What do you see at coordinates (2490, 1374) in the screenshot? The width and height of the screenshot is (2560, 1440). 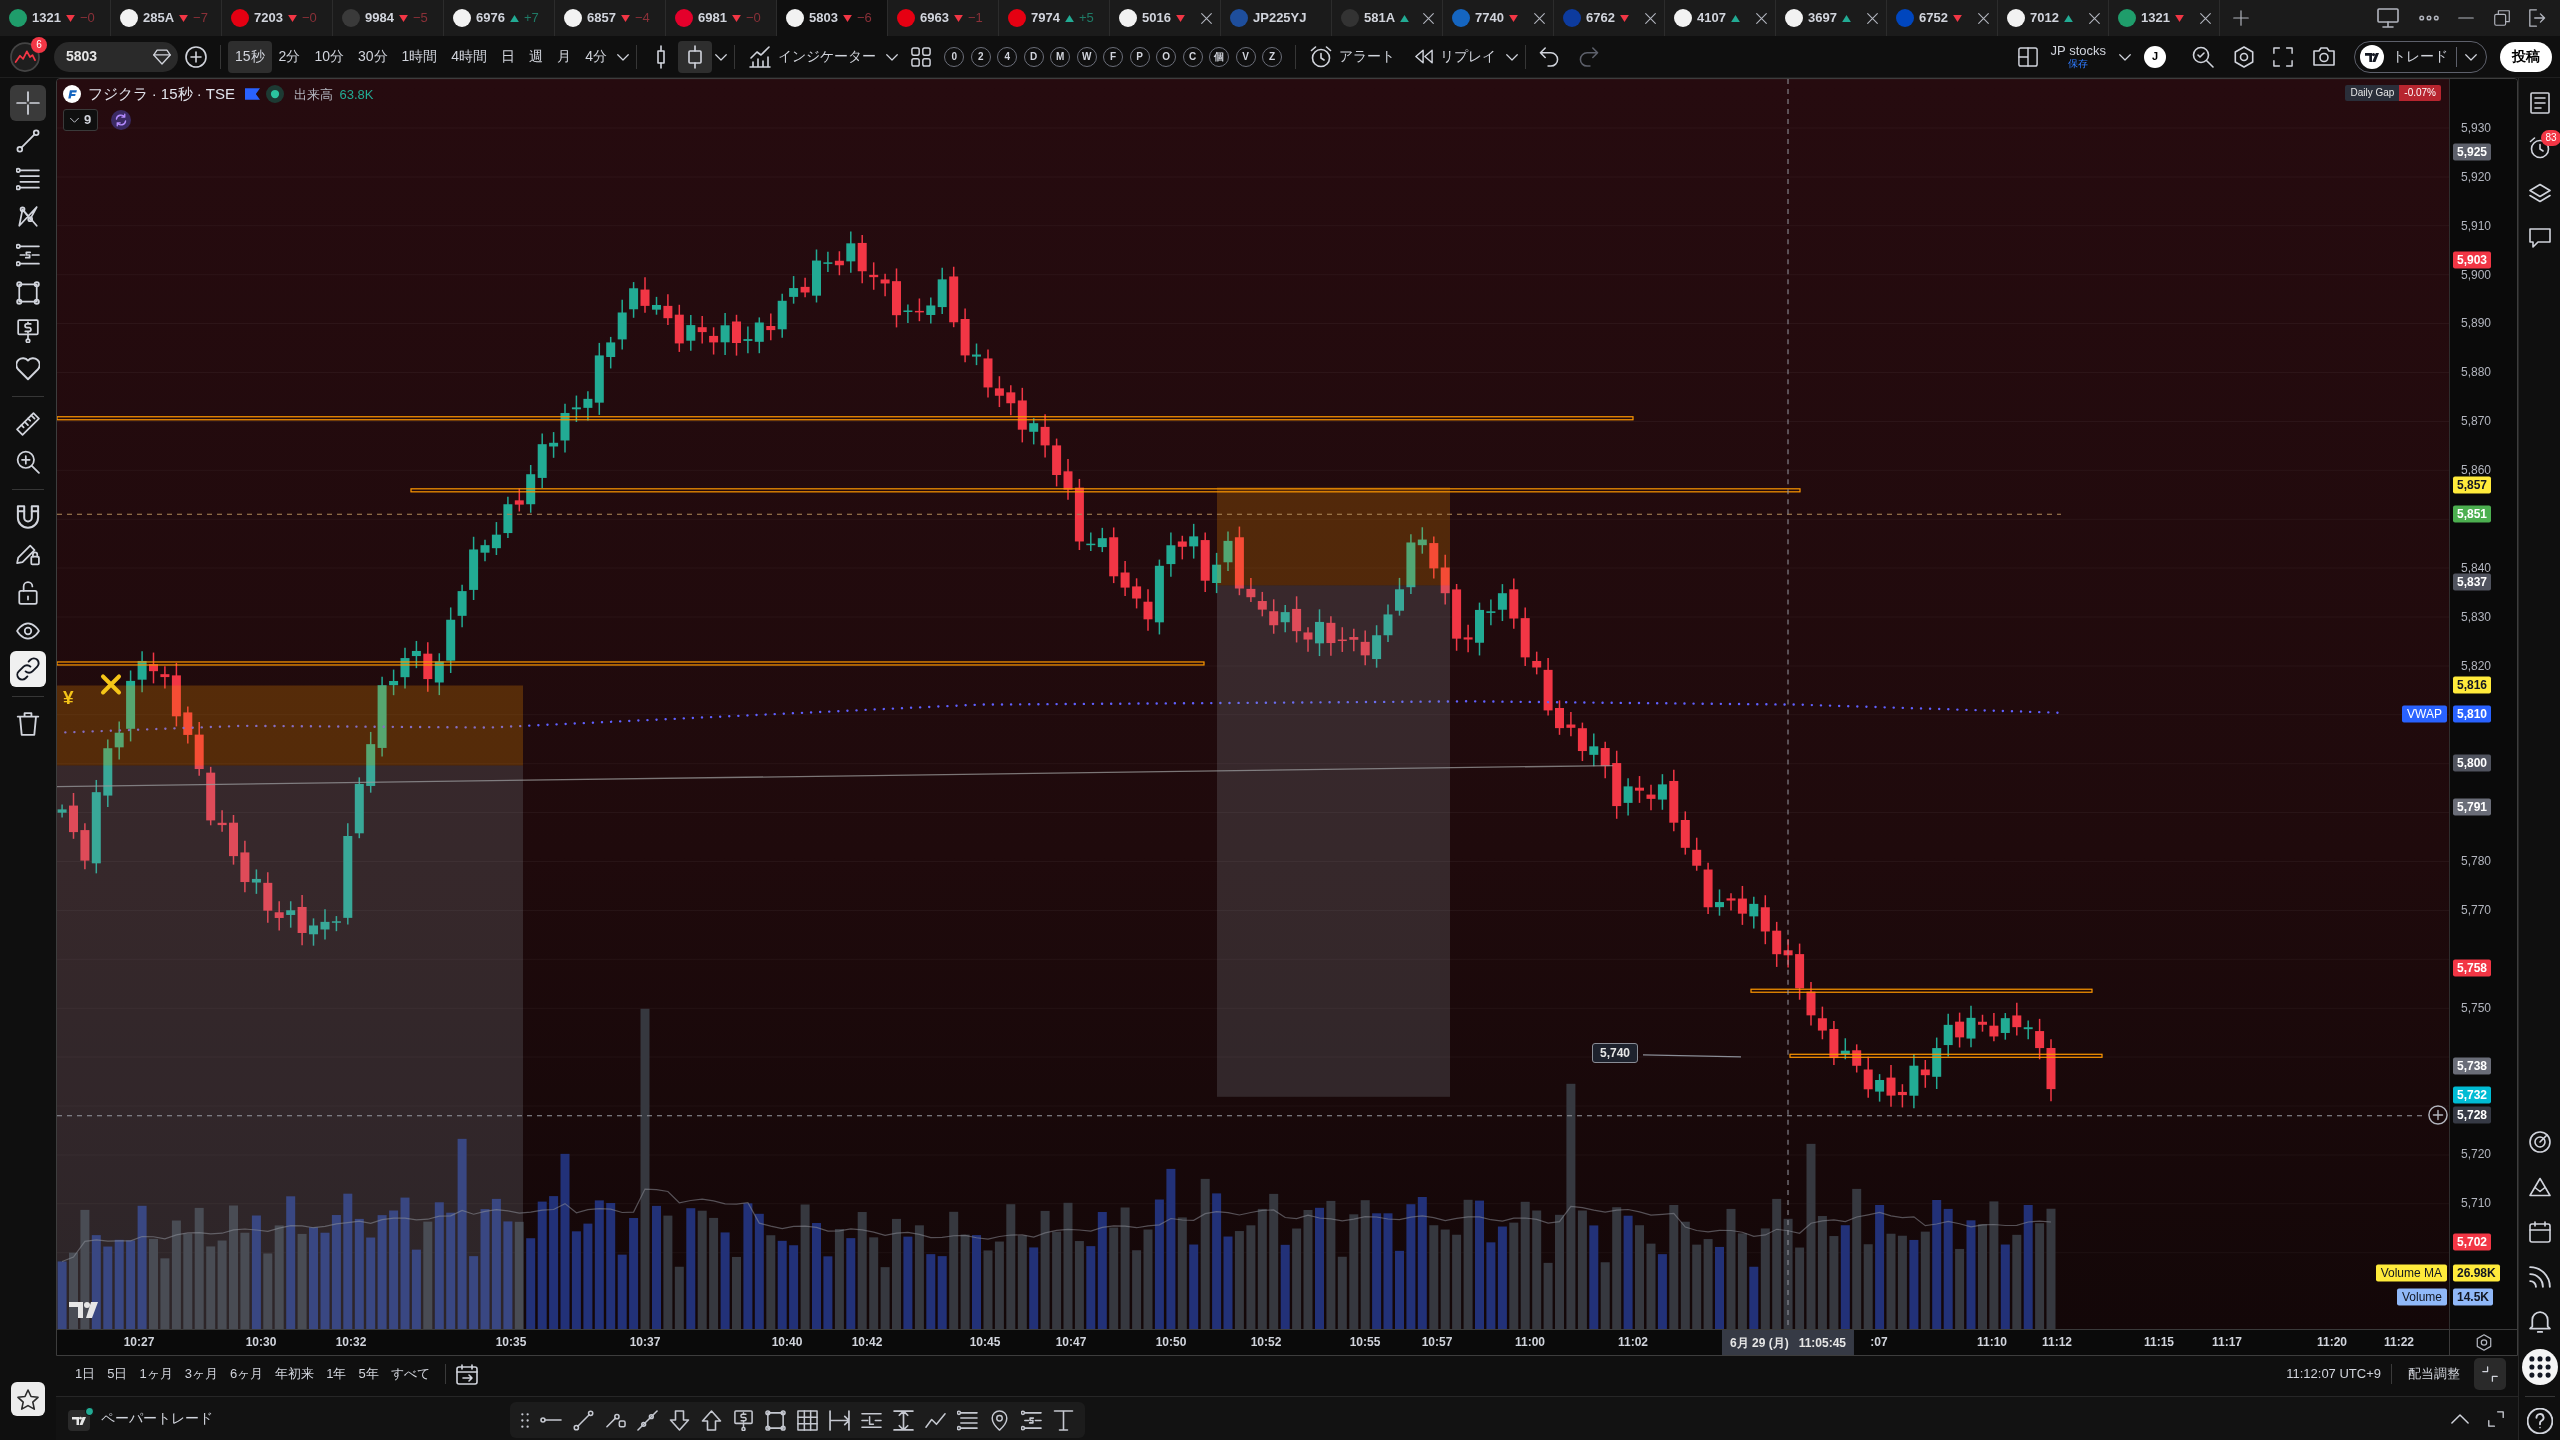 I see `collapse-button` at bounding box center [2490, 1374].